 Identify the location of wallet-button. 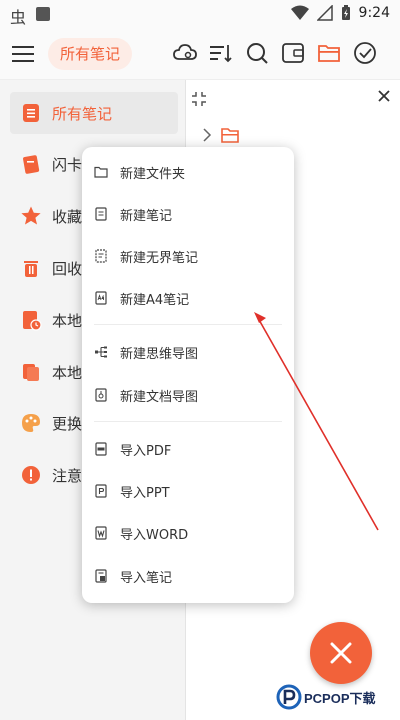
(293, 53).